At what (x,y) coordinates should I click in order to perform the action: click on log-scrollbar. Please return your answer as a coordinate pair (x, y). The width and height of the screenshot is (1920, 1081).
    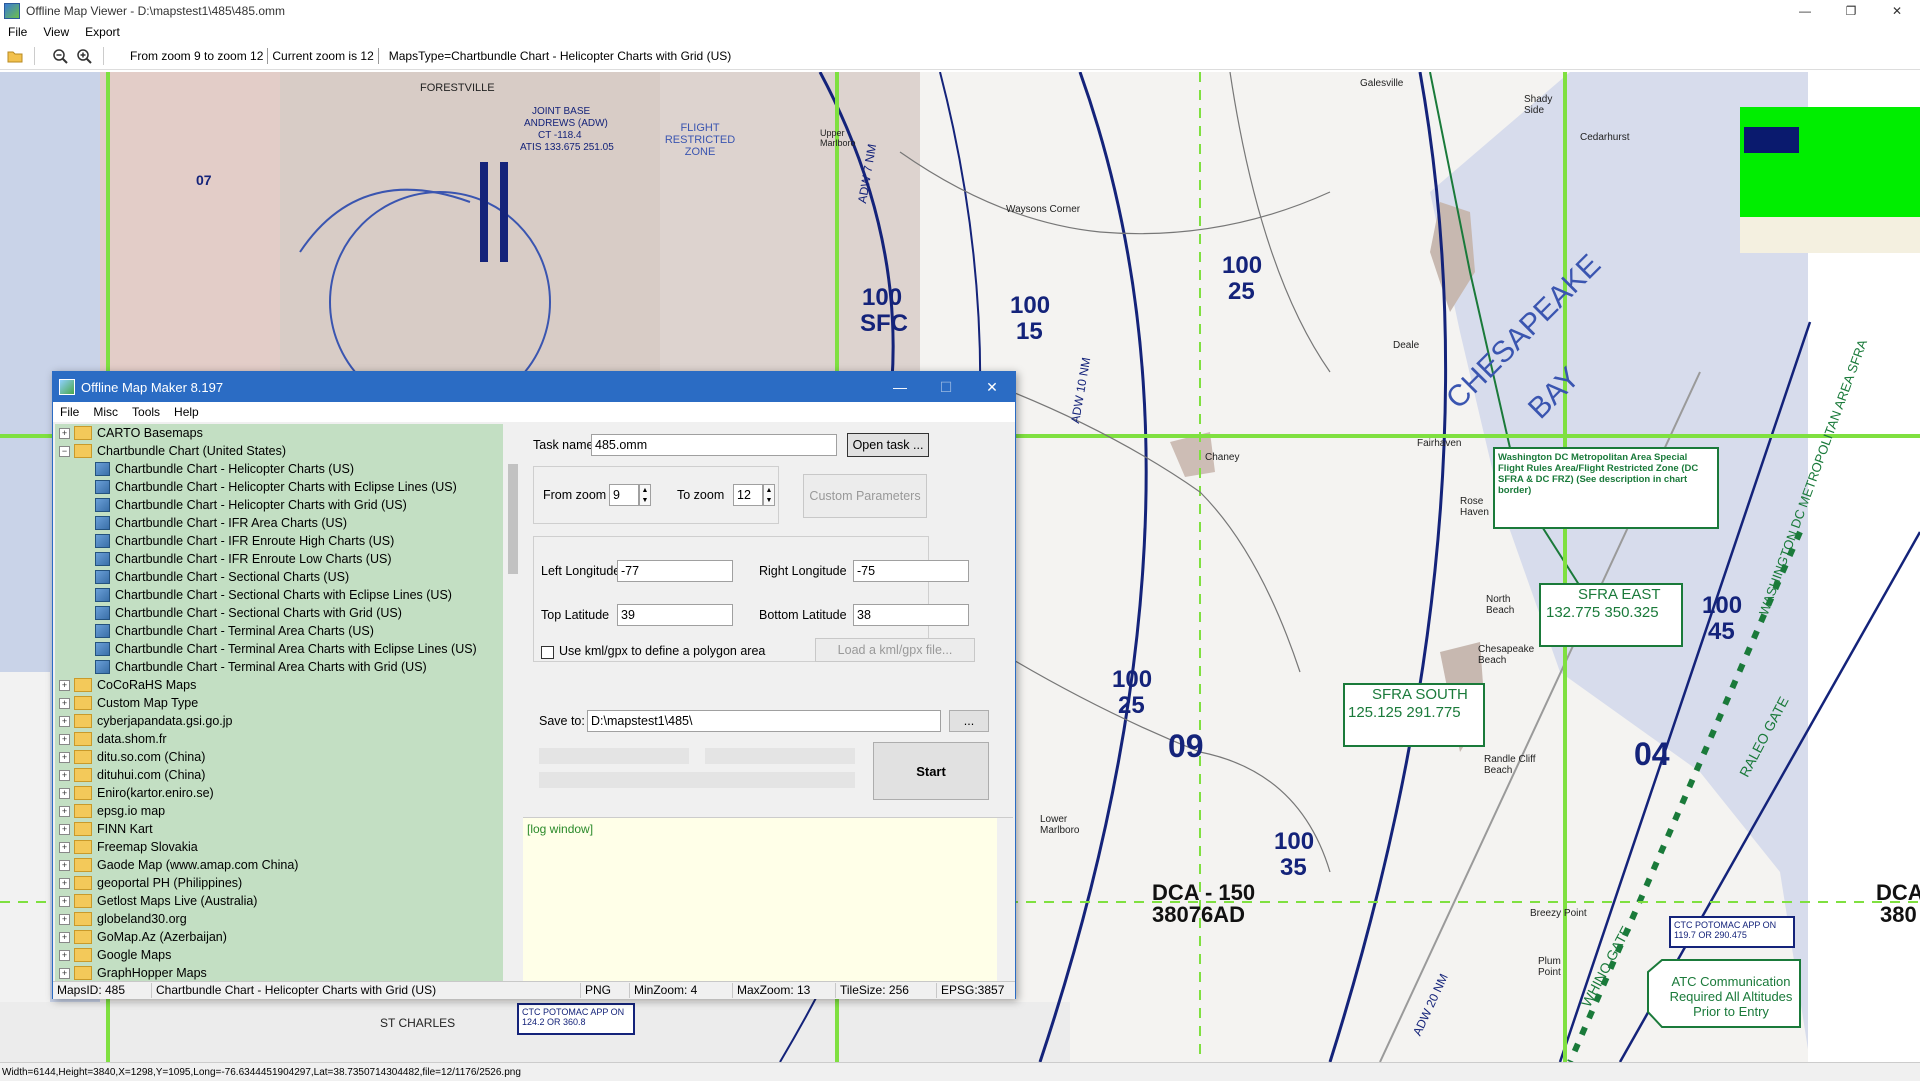
    Looking at the image, I should click on (1005, 900).